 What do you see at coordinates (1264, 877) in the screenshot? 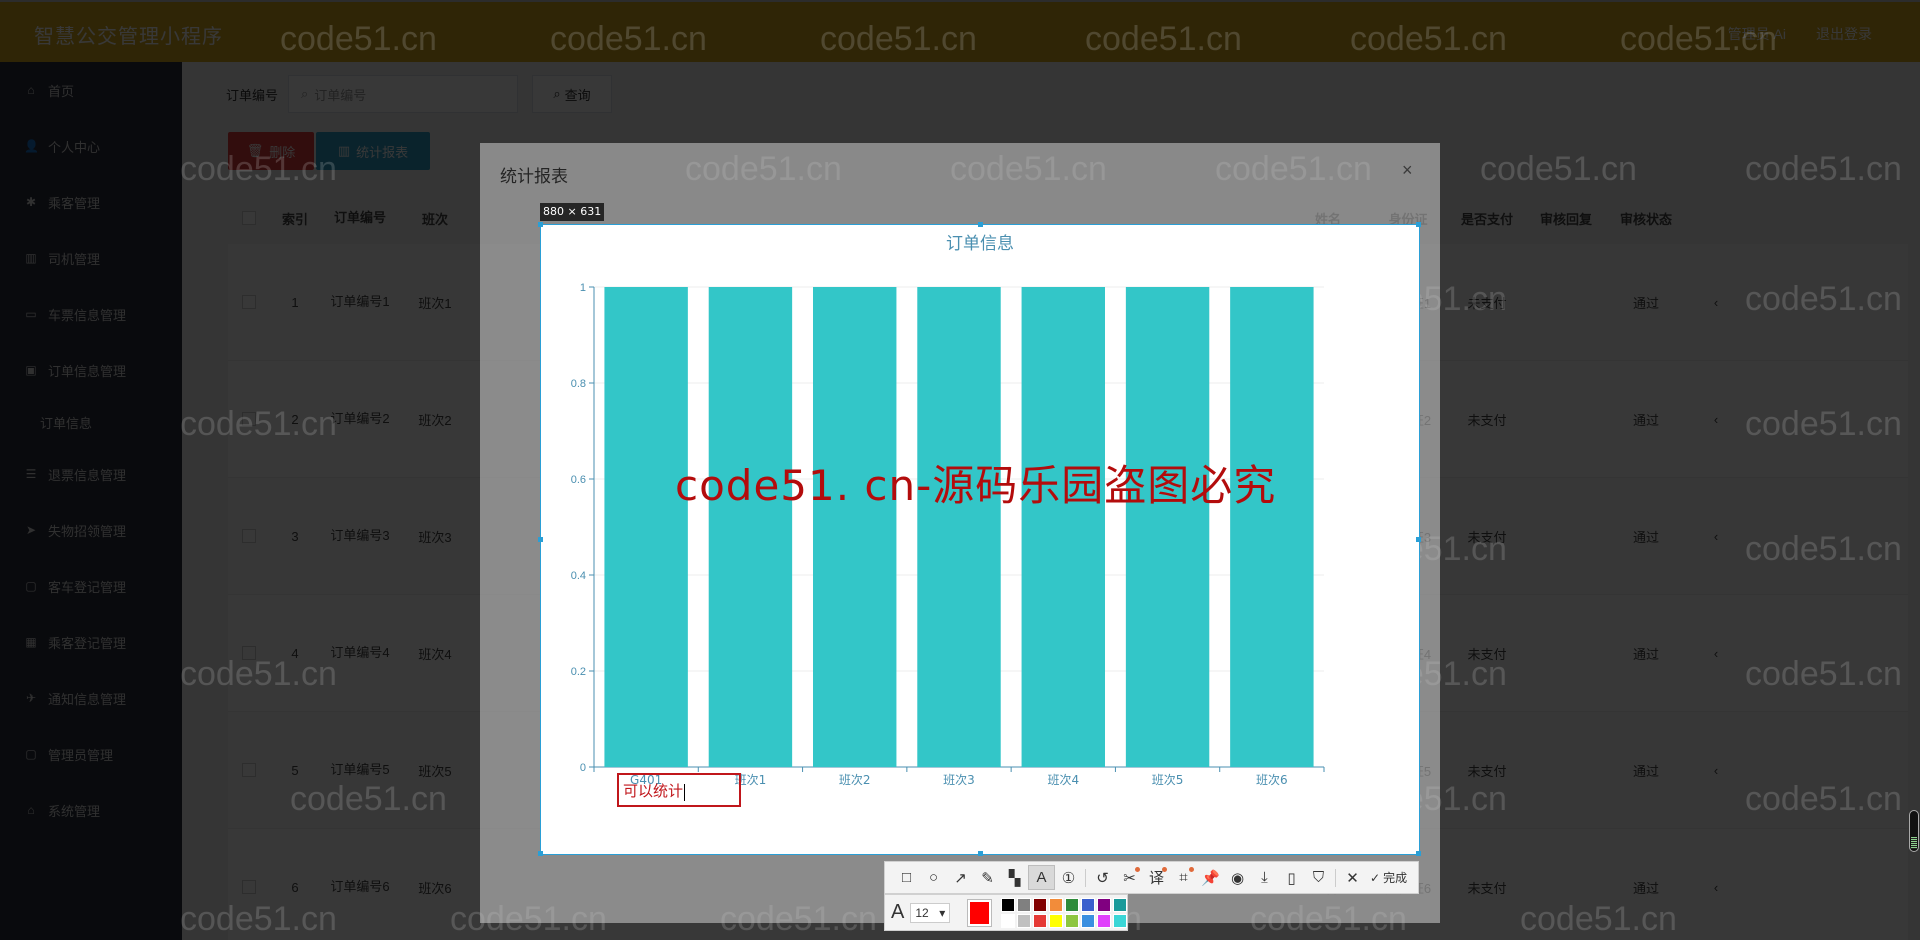
I see `download-icon: ⤓` at bounding box center [1264, 877].